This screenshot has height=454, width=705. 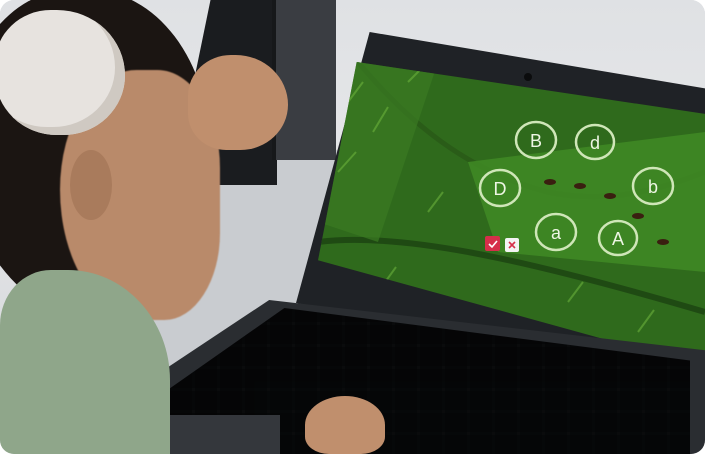 What do you see at coordinates (556, 233) in the screenshot?
I see `tile-letter: a` at bounding box center [556, 233].